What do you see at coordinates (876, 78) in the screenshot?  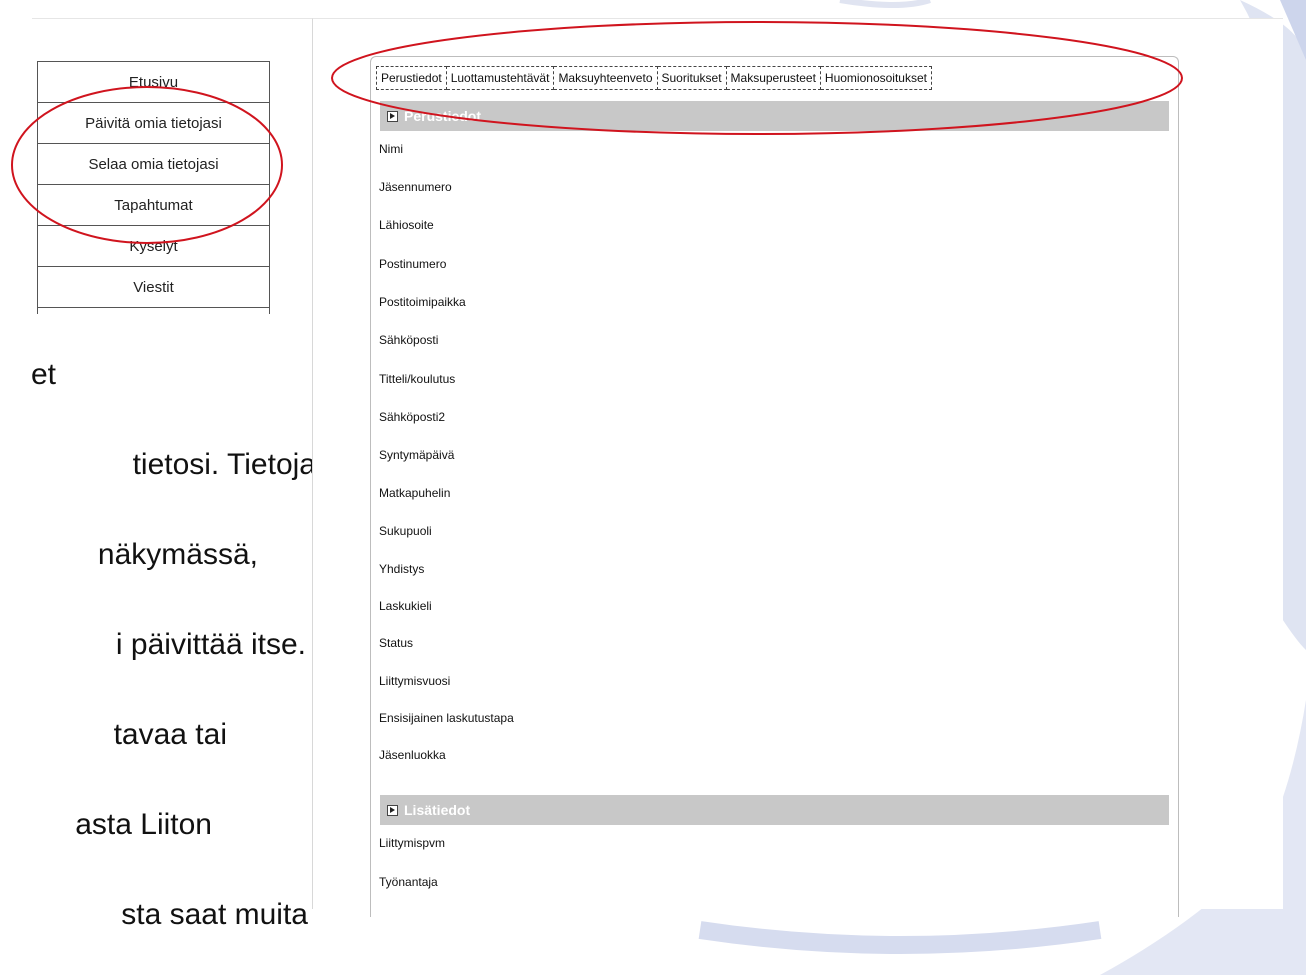 I see `tab-huomionosoitukset: Huomionosoitukset` at bounding box center [876, 78].